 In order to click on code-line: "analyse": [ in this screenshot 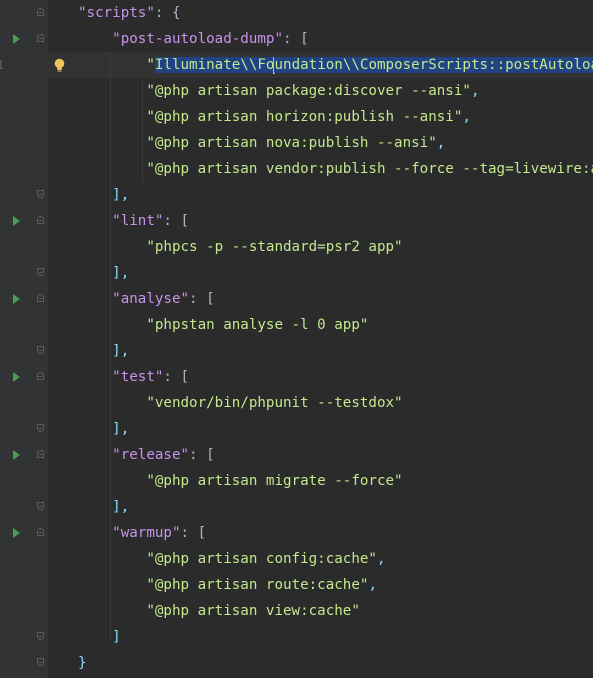, I will do `click(296, 299)`.